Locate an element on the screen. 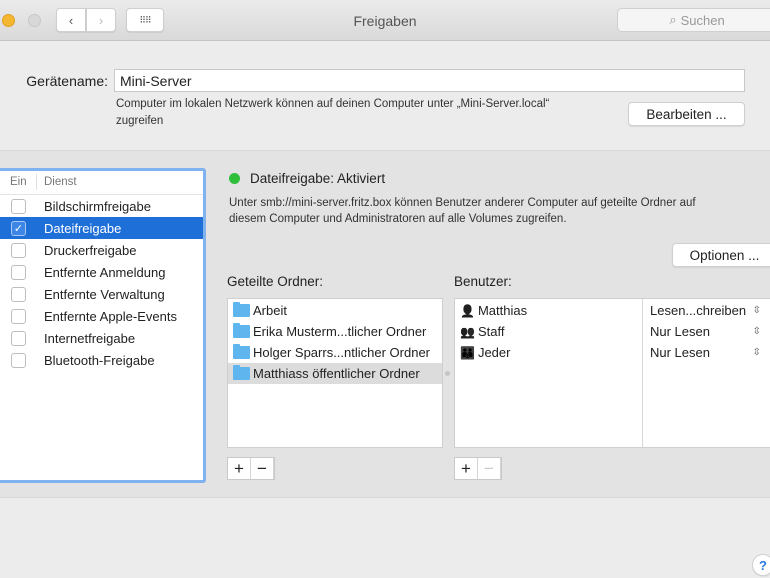 The height and width of the screenshot is (578, 770). add-folder-button: + is located at coordinates (239, 468).